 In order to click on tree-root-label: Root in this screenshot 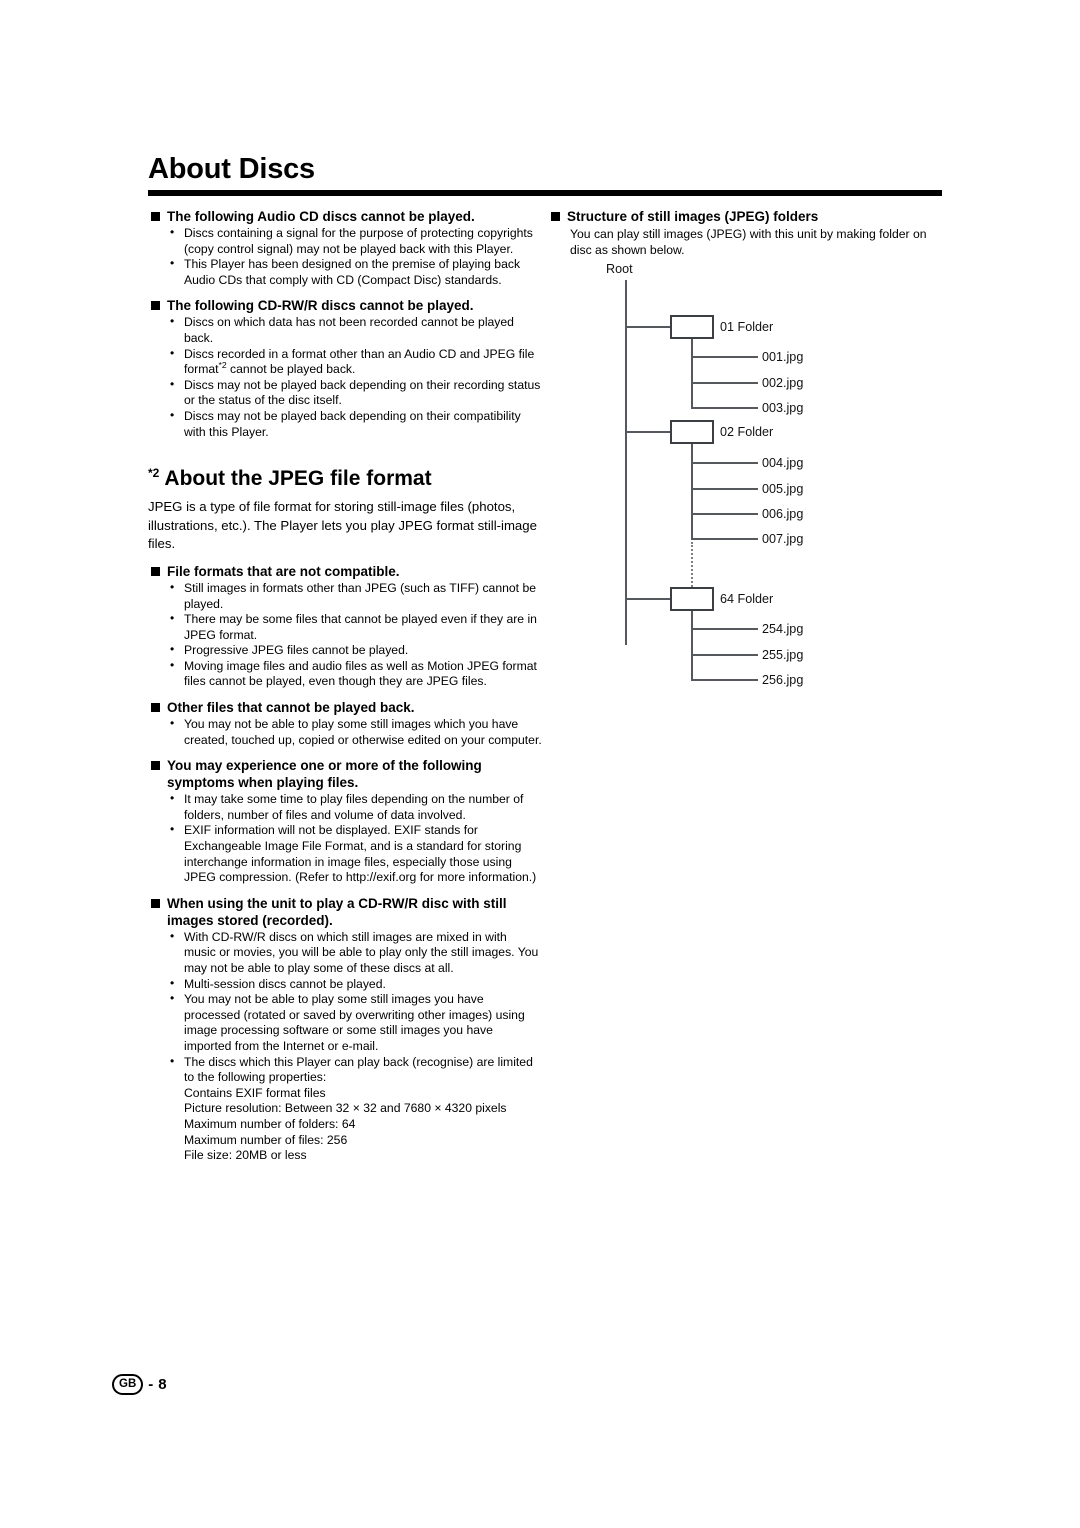, I will do `click(619, 269)`.